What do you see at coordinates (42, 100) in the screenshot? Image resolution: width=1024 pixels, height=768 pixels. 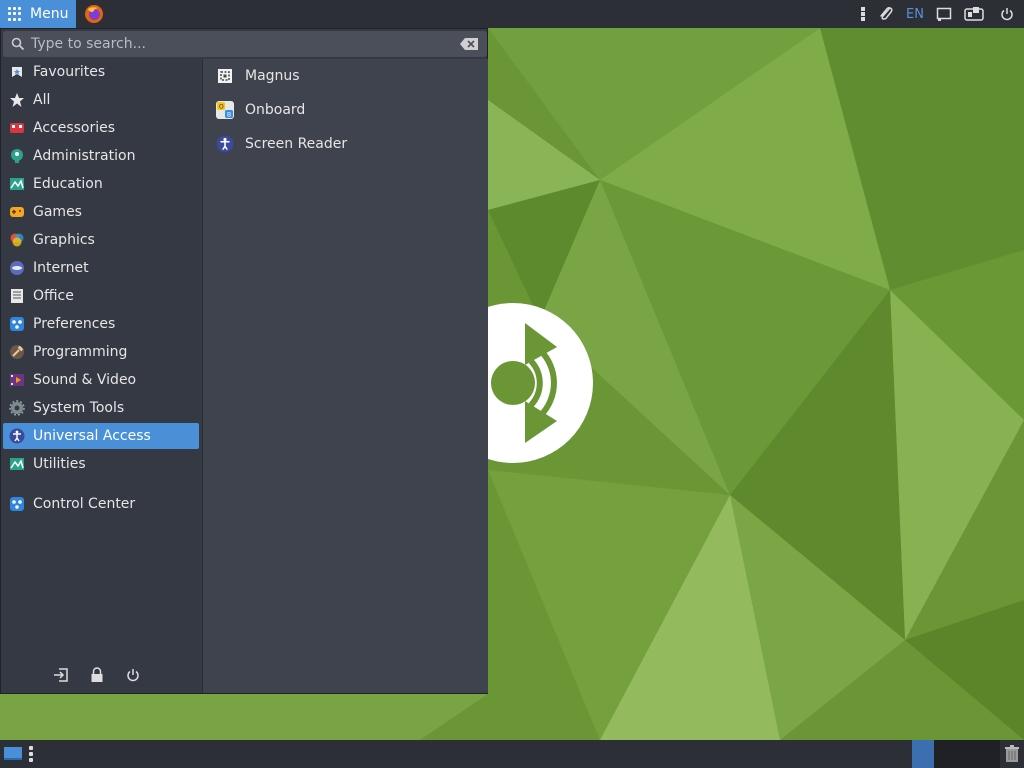 I see `category-label: All` at bounding box center [42, 100].